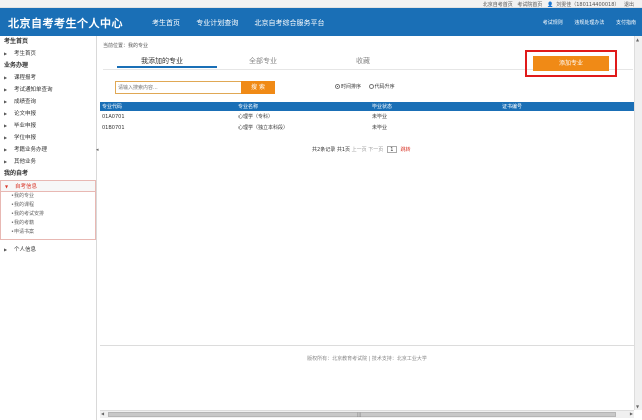  I want to click on tab-favorites: 收藏, so click(363, 61).